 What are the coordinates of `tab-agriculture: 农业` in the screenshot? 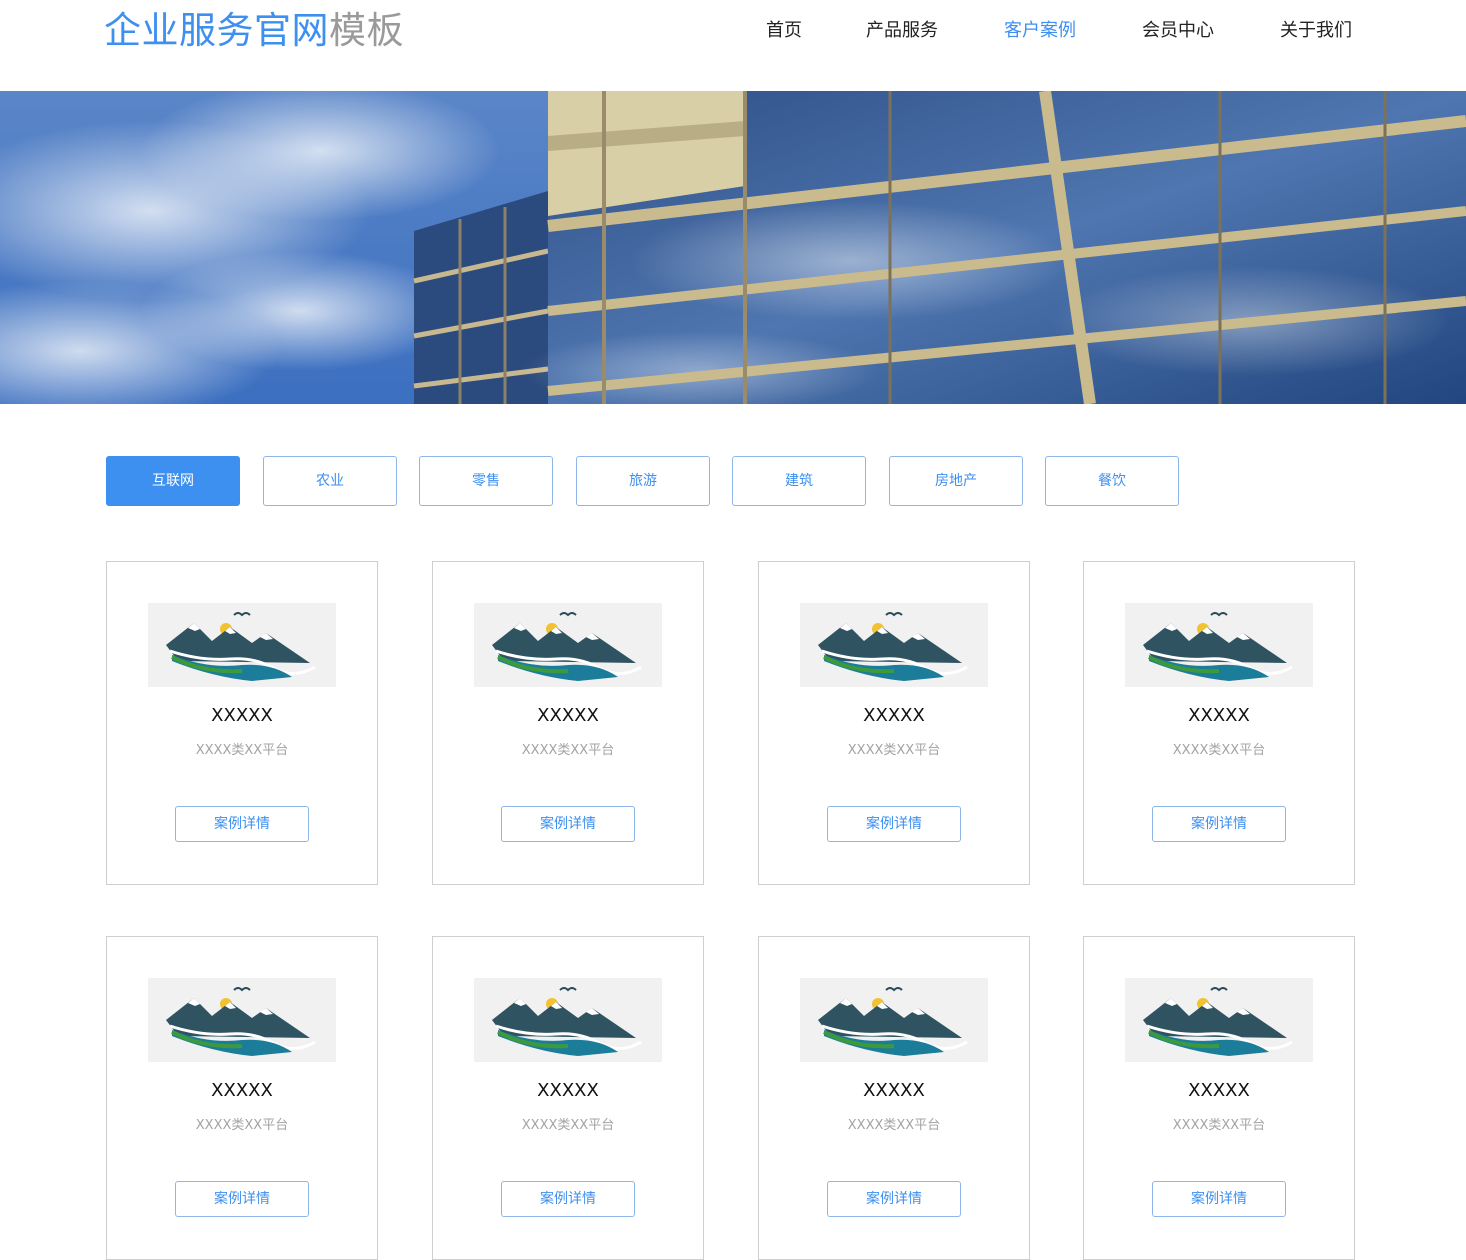 It's located at (330, 481).